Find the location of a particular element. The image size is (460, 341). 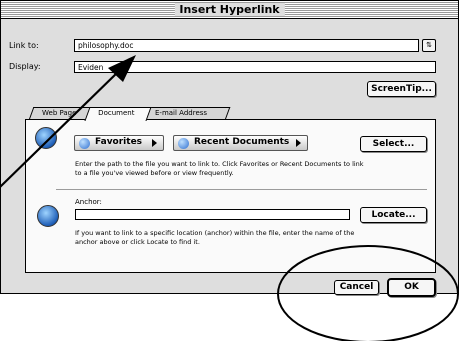

tab-document-label: Document is located at coordinates (116, 113).